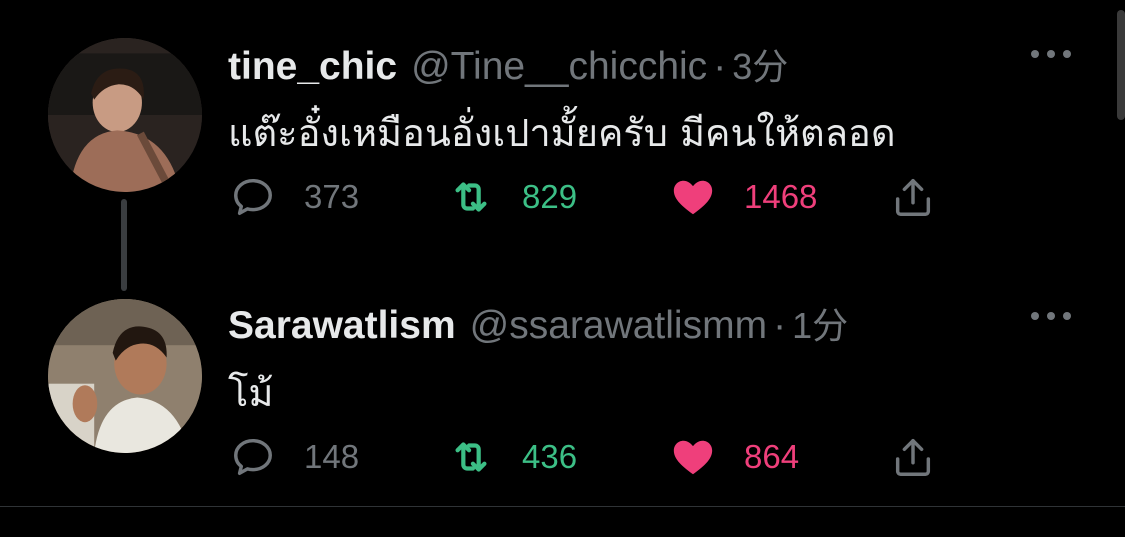 The image size is (1125, 537). I want to click on retweet-button: 436, so click(512, 457).